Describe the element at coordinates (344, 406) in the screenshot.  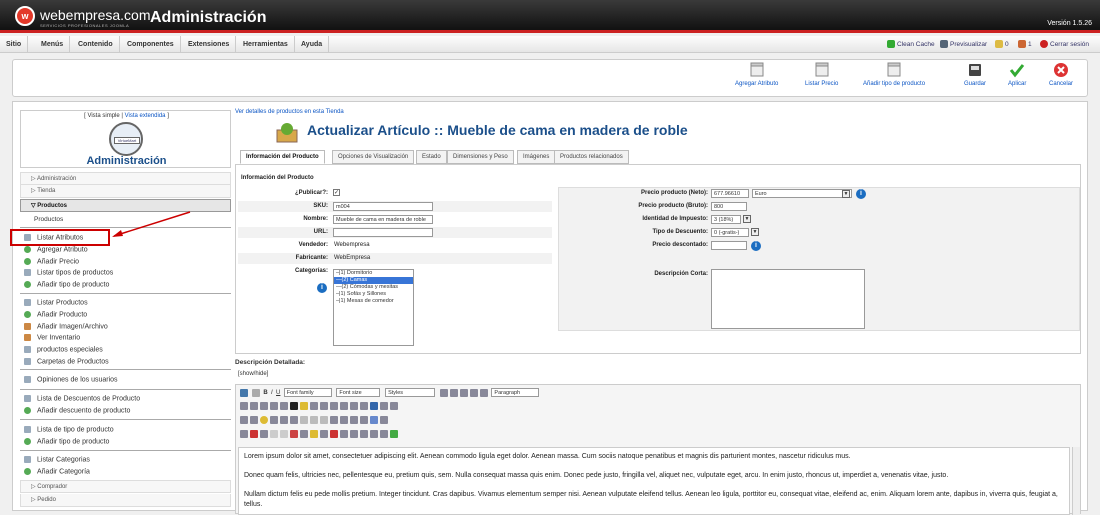
I see `redo-icon` at that location.